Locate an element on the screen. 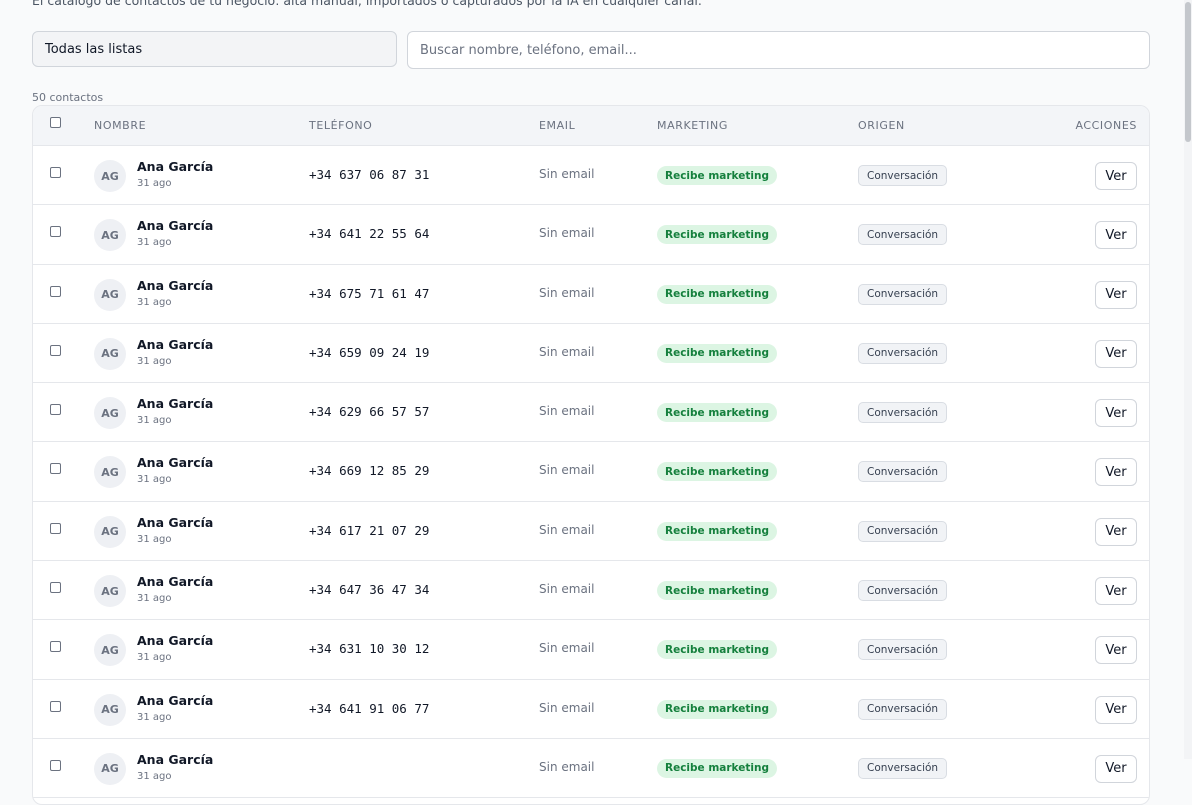  contact-phone: +34 631 10 30 12 is located at coordinates (369, 649).